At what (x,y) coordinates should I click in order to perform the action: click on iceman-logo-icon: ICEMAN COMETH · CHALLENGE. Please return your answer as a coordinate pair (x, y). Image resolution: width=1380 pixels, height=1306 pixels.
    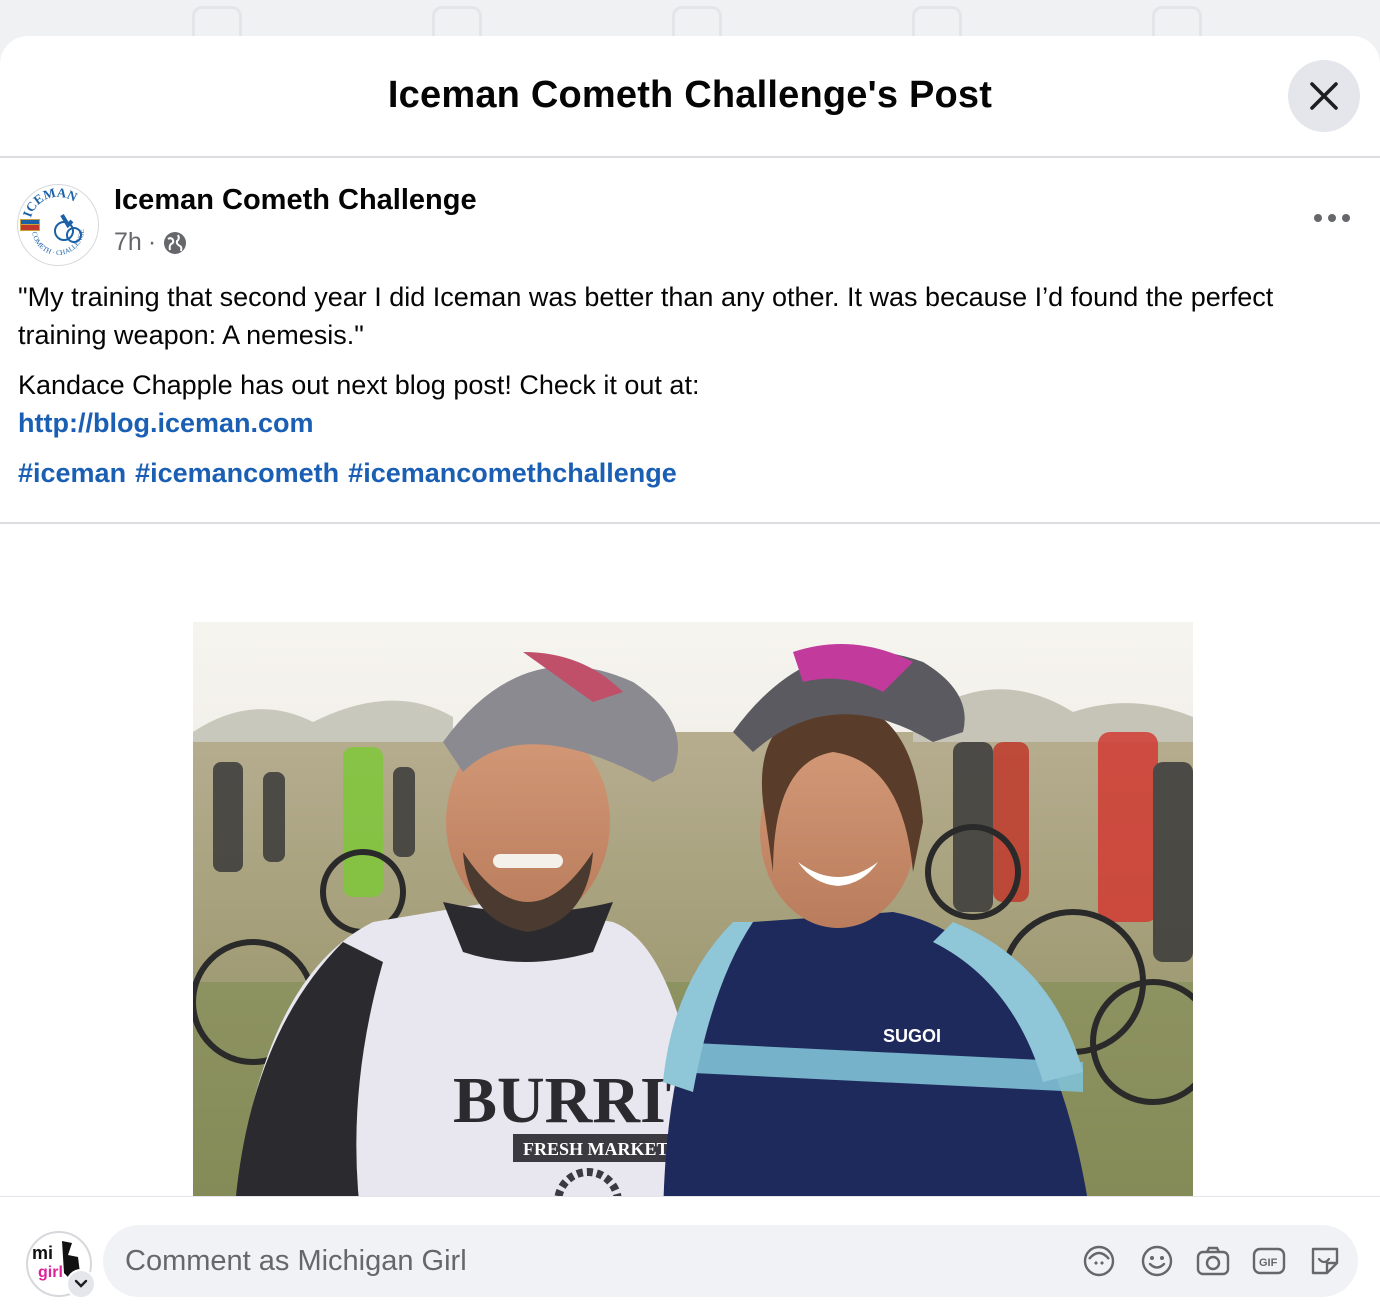
    Looking at the image, I should click on (57, 224).